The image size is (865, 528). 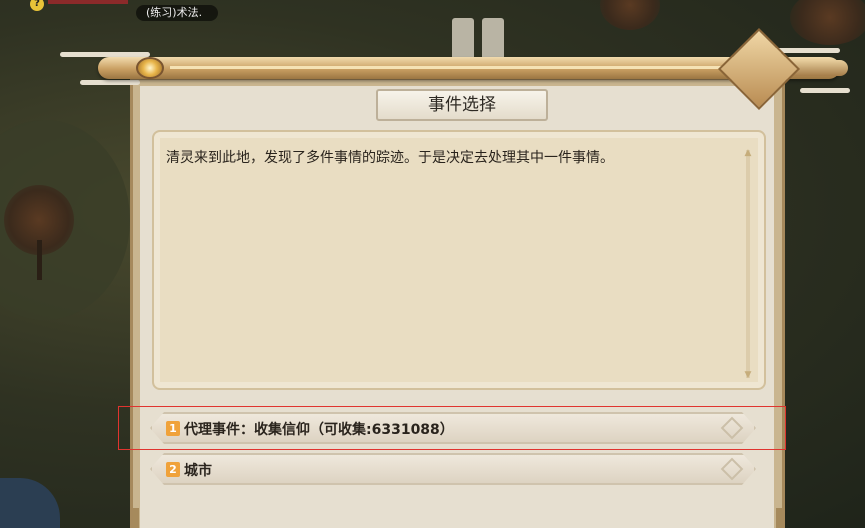 What do you see at coordinates (732, 469) in the screenshot?
I see `diamond-ornament-icon` at bounding box center [732, 469].